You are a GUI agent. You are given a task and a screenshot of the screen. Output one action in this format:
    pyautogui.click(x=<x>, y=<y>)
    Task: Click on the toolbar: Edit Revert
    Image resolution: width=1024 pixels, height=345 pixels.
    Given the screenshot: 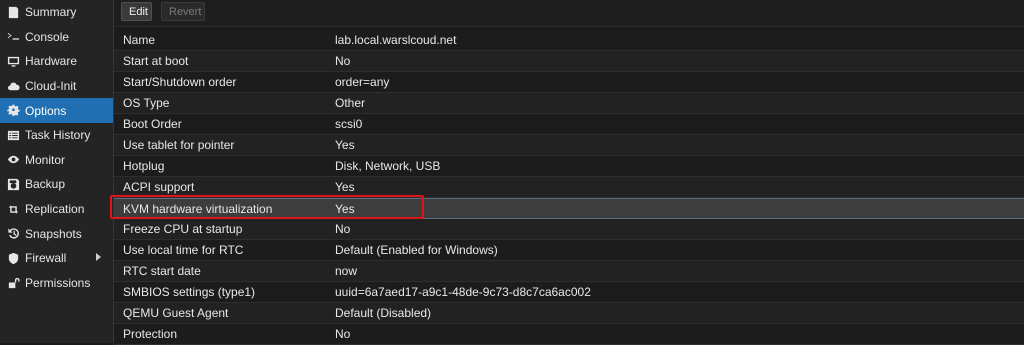 What is the action you would take?
    pyautogui.click(x=569, y=13)
    